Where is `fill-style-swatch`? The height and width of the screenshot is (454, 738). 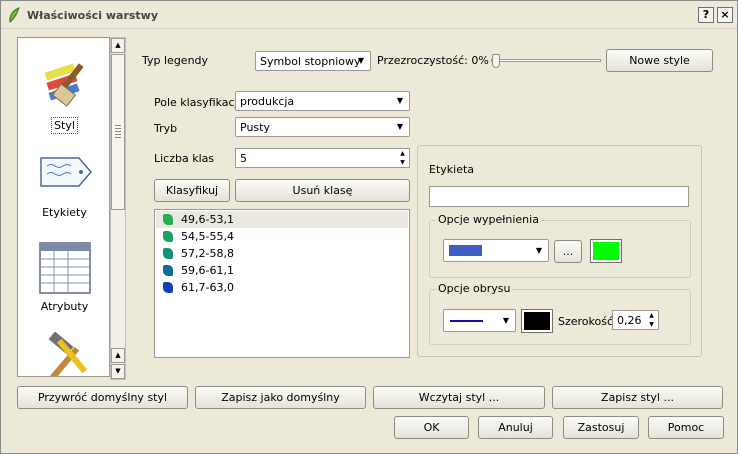
fill-style-swatch is located at coordinates (465, 250).